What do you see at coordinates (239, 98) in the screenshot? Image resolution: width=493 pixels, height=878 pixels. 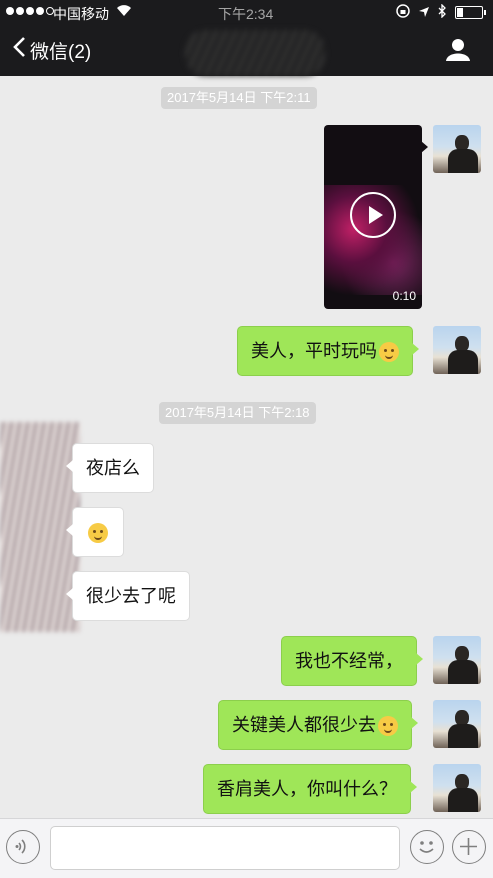 I see `message-timestamp: 2017年5月14日 下午2:11` at bounding box center [239, 98].